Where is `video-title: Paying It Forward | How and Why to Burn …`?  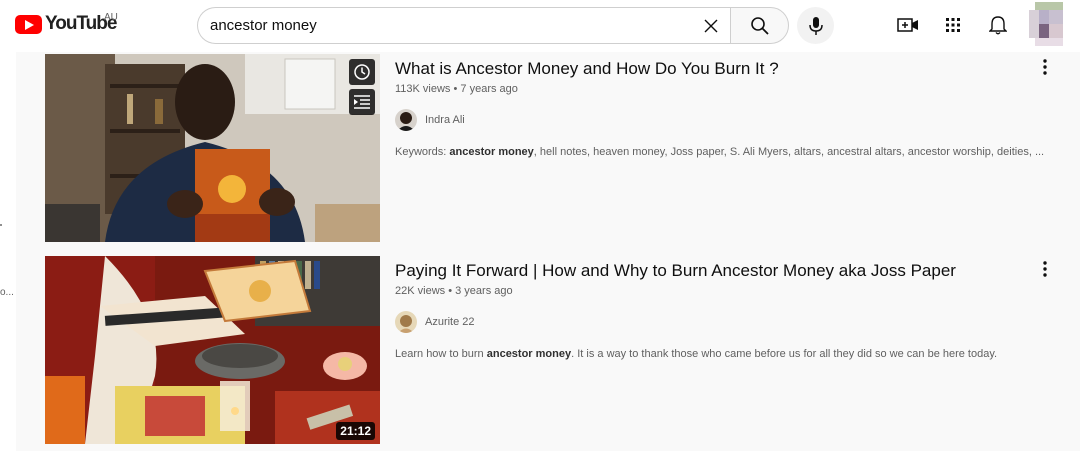 video-title: Paying It Forward | How and Why to Burn … is located at coordinates (725, 271).